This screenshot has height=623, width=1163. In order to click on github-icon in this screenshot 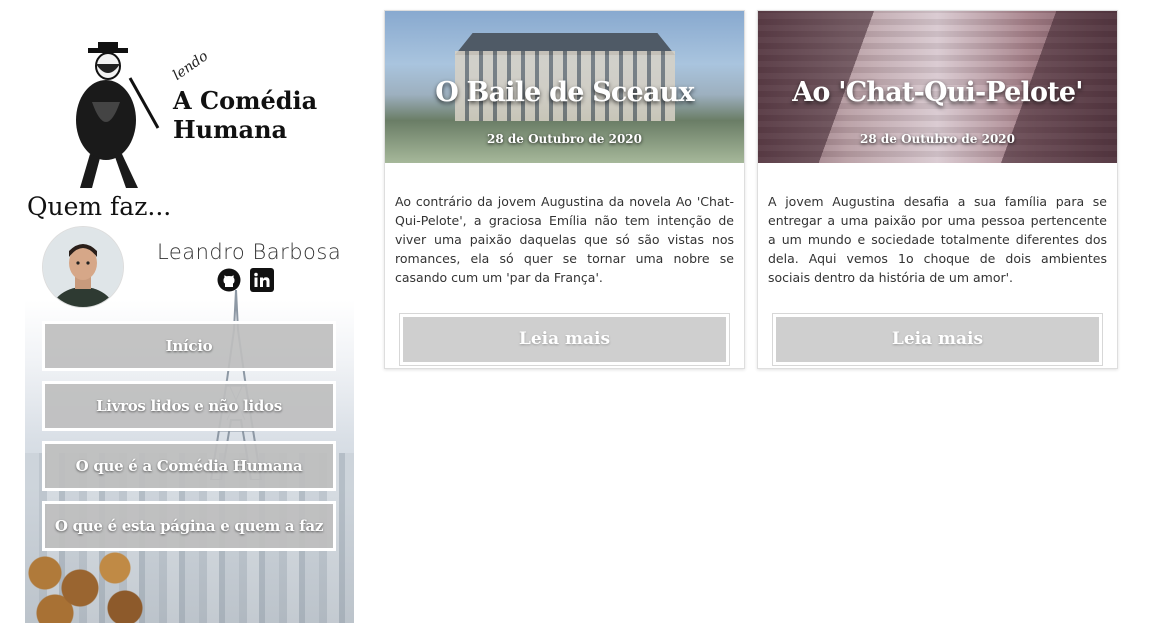, I will do `click(229, 280)`.